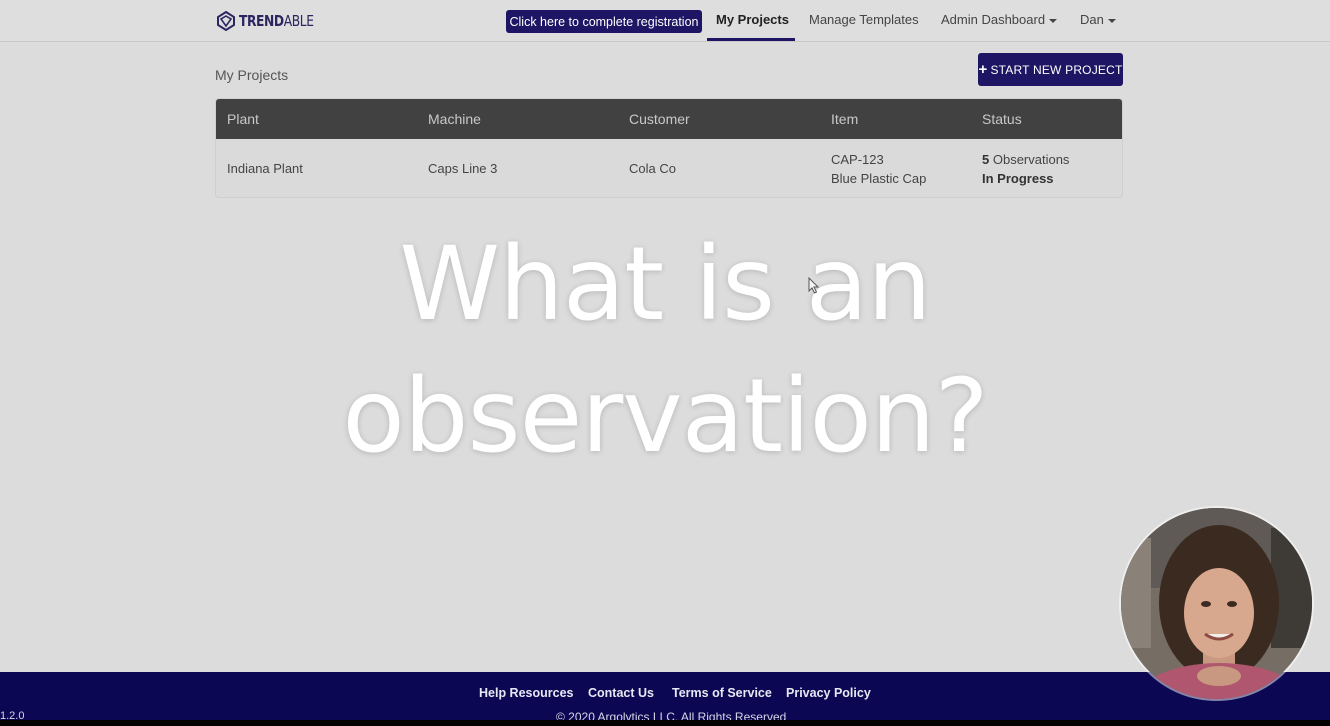 The width and height of the screenshot is (1330, 726). What do you see at coordinates (12, 715) in the screenshot?
I see `app-version: 1.2.0` at bounding box center [12, 715].